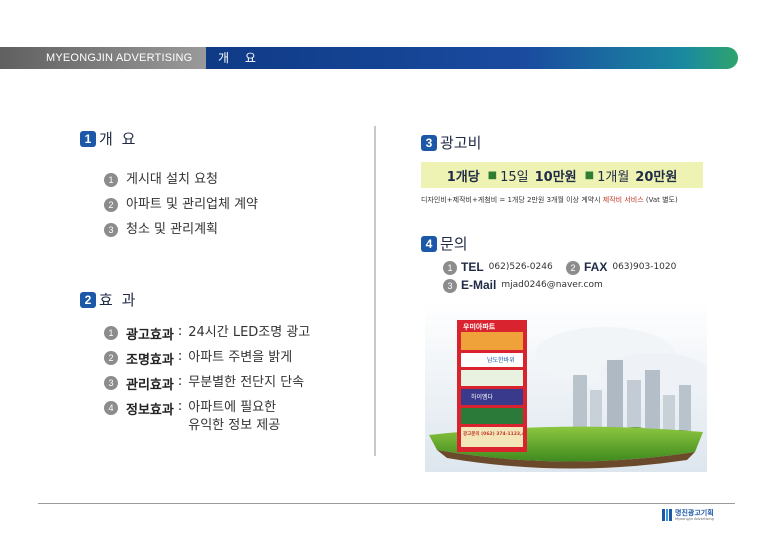 The width and height of the screenshot is (773, 546). I want to click on item-text: 아파트 주변을 밝게, so click(240, 357).